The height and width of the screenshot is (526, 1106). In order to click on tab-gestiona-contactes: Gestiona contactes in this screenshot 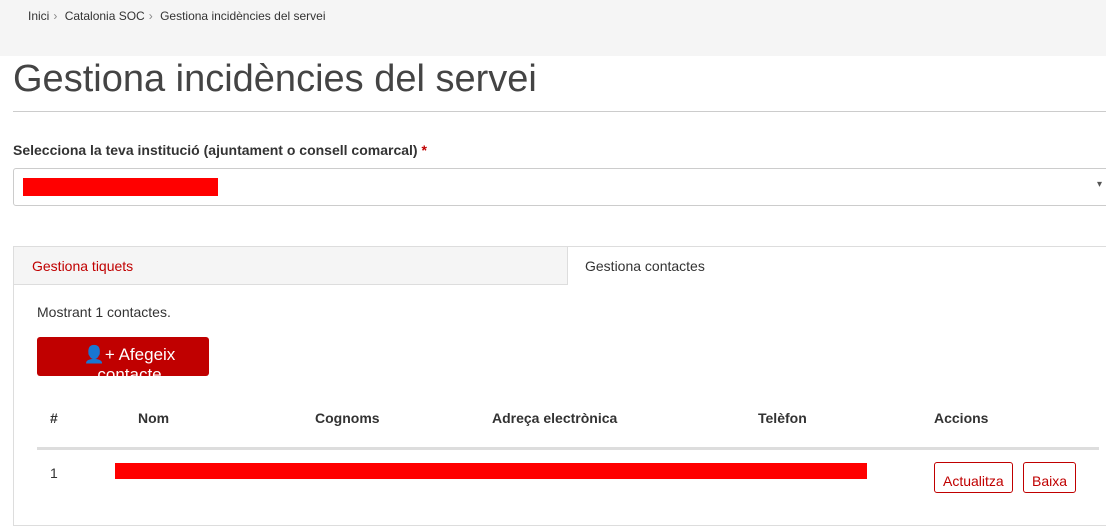, I will do `click(837, 266)`.